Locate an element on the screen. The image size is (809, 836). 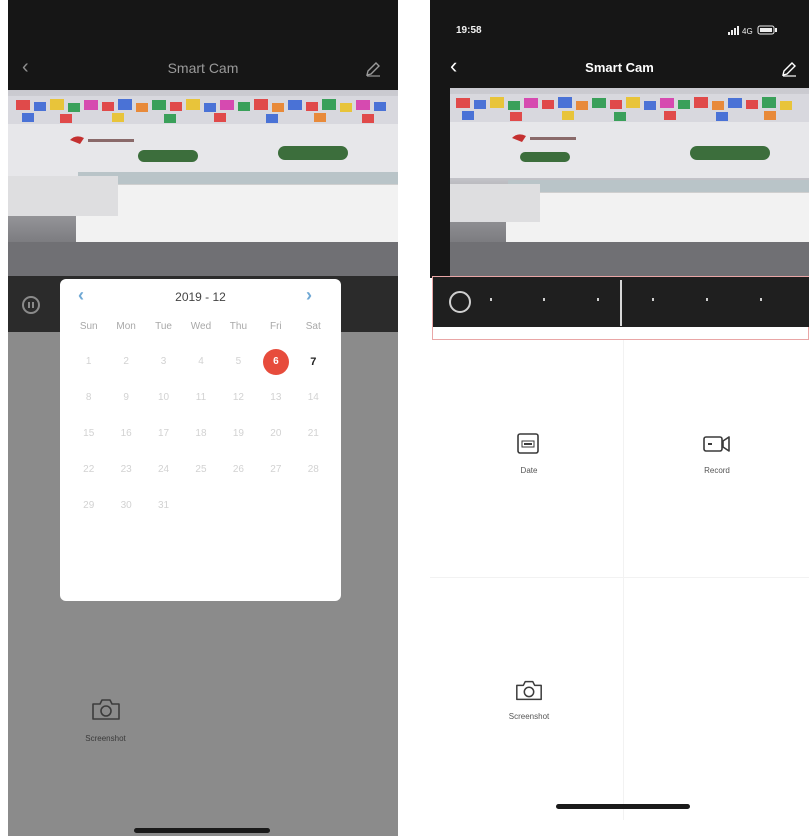
calendar-day: 13 is located at coordinates (276, 397).